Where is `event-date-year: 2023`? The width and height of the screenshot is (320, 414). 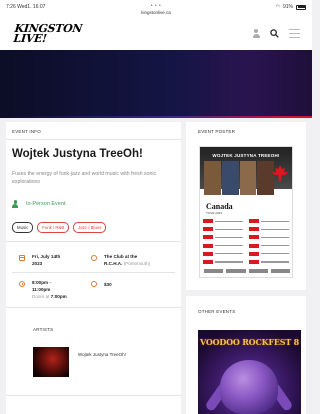 event-date-year: 2023 is located at coordinates (37, 263).